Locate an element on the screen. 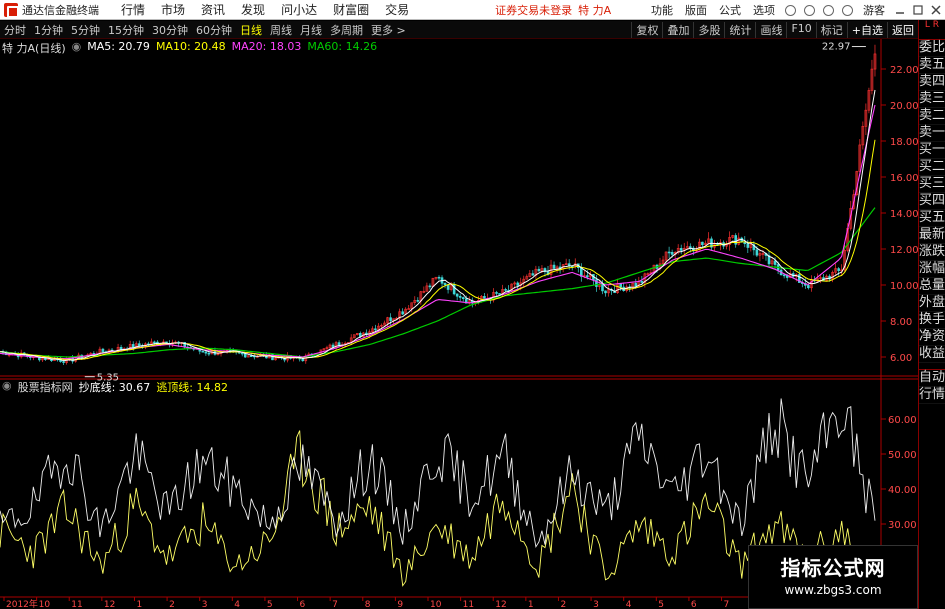 The width and height of the screenshot is (945, 609). quote-field-3: 卖三 is located at coordinates (932, 99).